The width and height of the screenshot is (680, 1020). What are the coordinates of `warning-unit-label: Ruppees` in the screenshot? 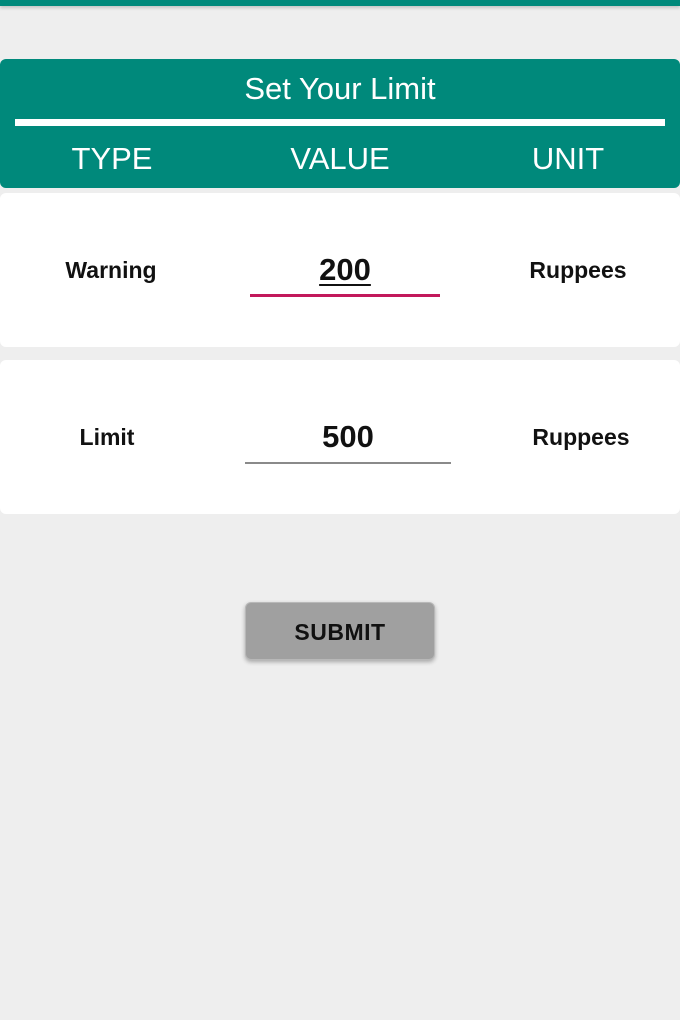 It's located at (578, 270).